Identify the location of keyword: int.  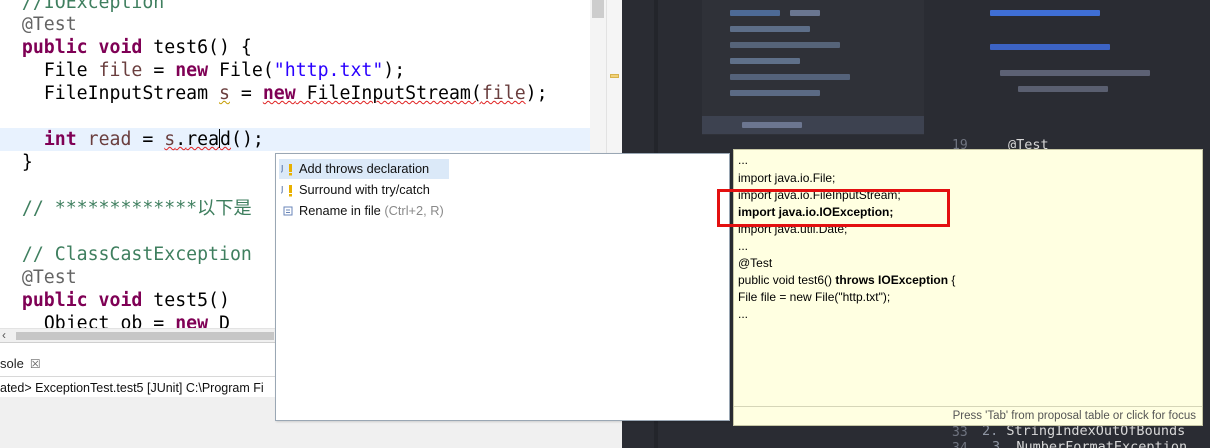
(60, 139).